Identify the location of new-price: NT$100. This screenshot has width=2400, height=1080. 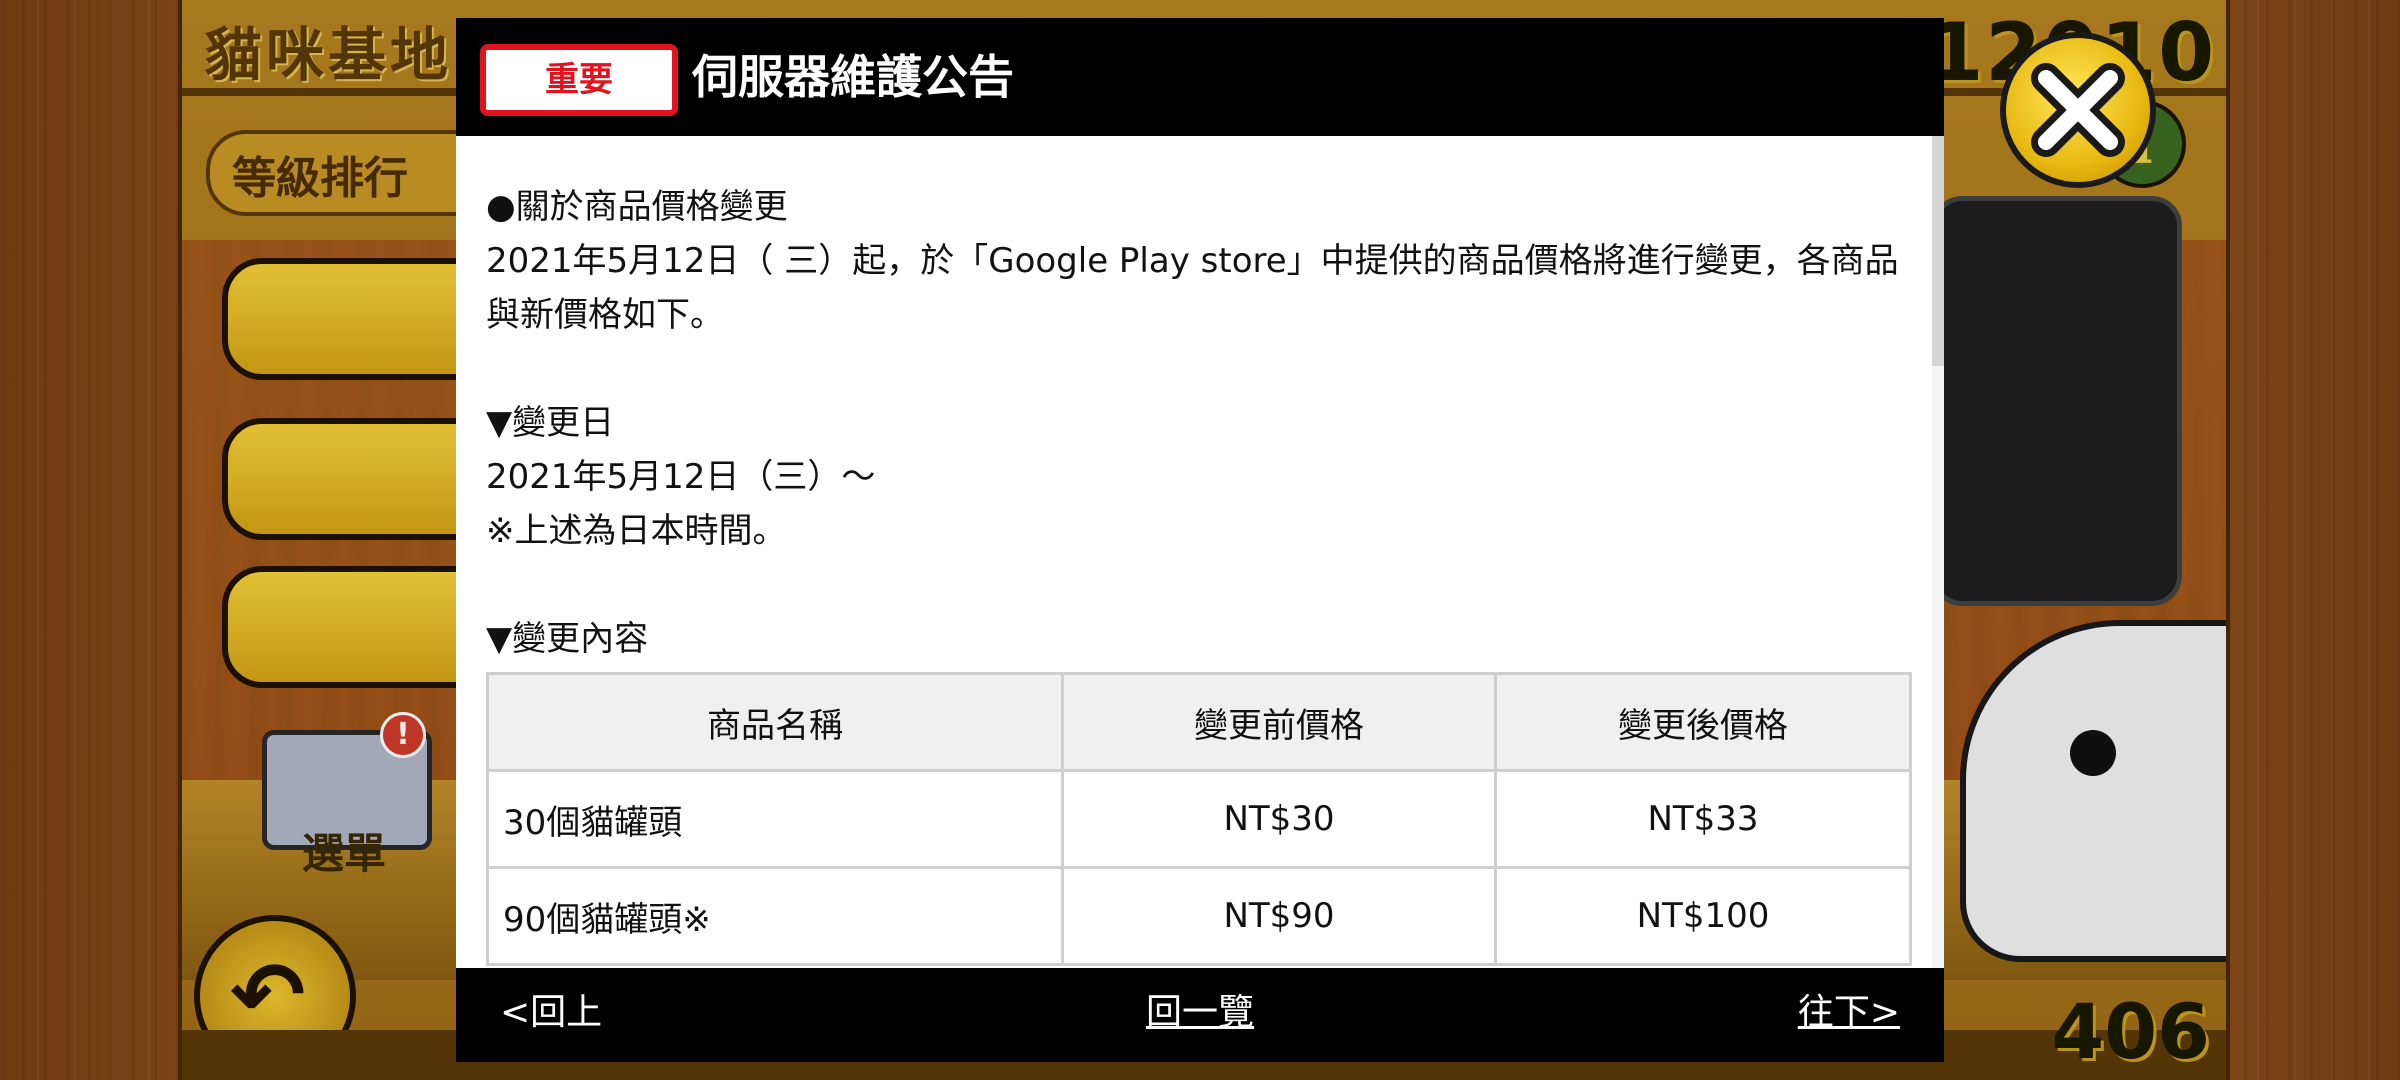
(1703, 916).